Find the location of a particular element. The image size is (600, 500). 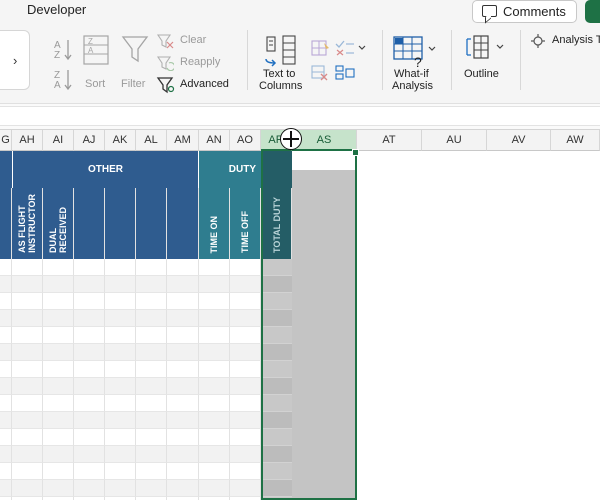

column-header-ao: AO is located at coordinates (245, 140).